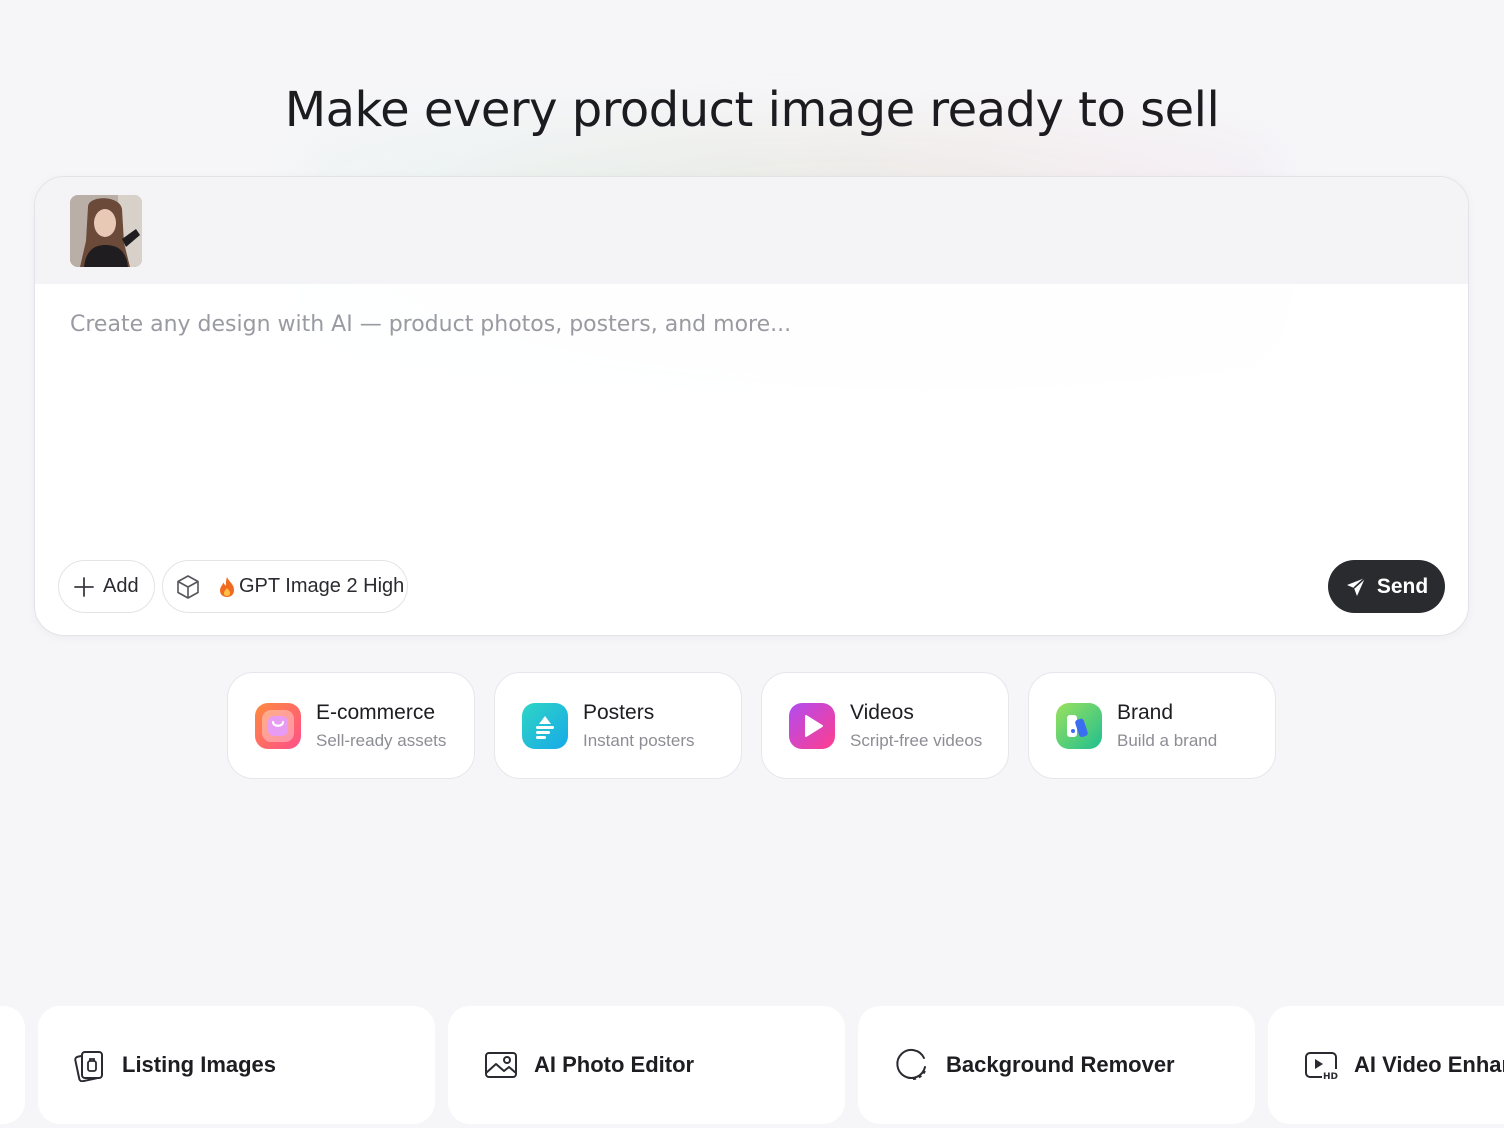 The width and height of the screenshot is (1504, 1128). Describe the element at coordinates (1152, 725) in the screenshot. I see `category-brand: Brand Build a brand` at that location.